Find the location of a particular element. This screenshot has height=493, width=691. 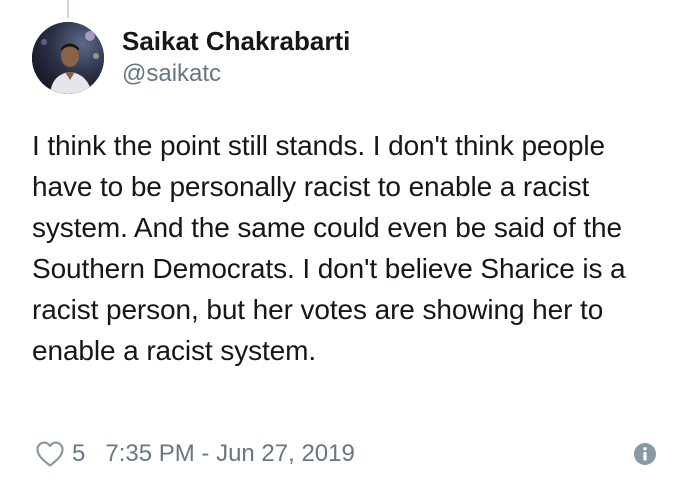

avatar is located at coordinates (68, 58).